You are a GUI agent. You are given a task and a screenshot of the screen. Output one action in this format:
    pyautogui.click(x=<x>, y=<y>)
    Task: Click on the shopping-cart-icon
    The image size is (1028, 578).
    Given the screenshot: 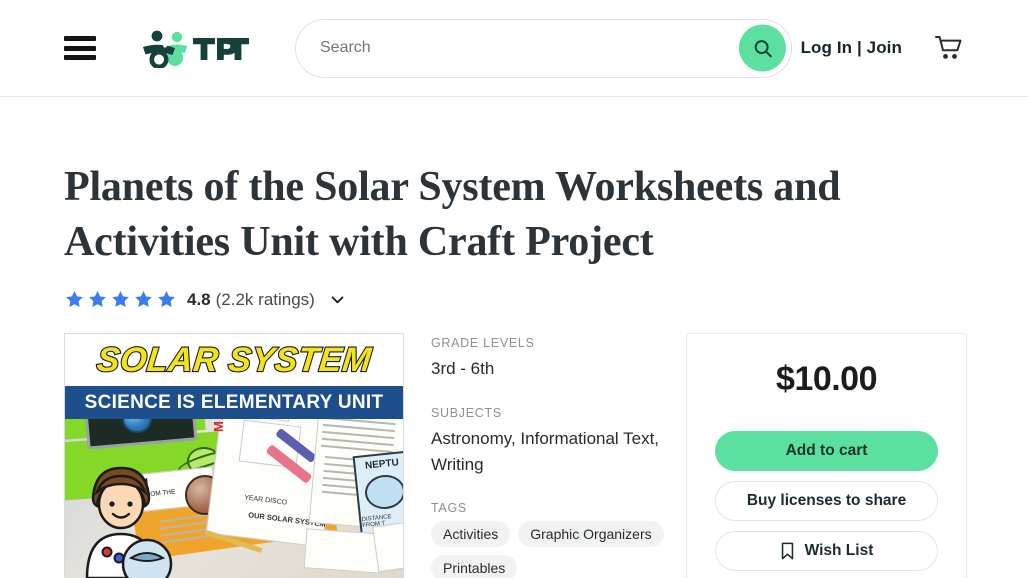 What is the action you would take?
    pyautogui.click(x=948, y=47)
    